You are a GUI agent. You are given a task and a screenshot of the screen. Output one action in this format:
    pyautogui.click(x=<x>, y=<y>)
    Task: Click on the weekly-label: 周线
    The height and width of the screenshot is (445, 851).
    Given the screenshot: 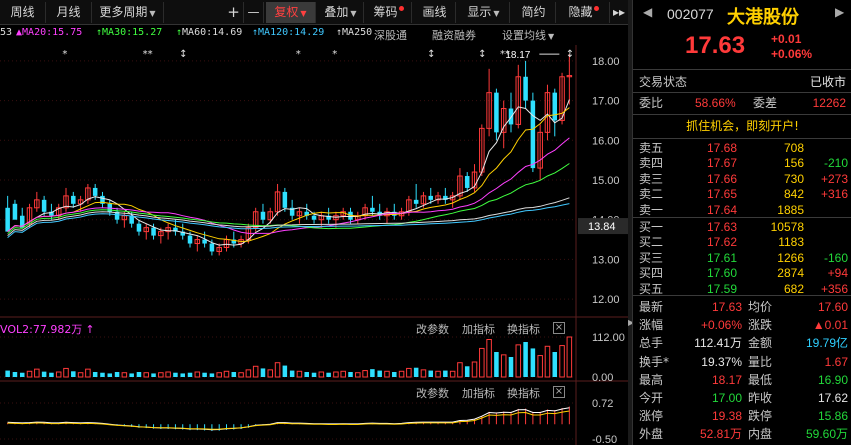 What is the action you would take?
    pyautogui.click(x=22, y=12)
    